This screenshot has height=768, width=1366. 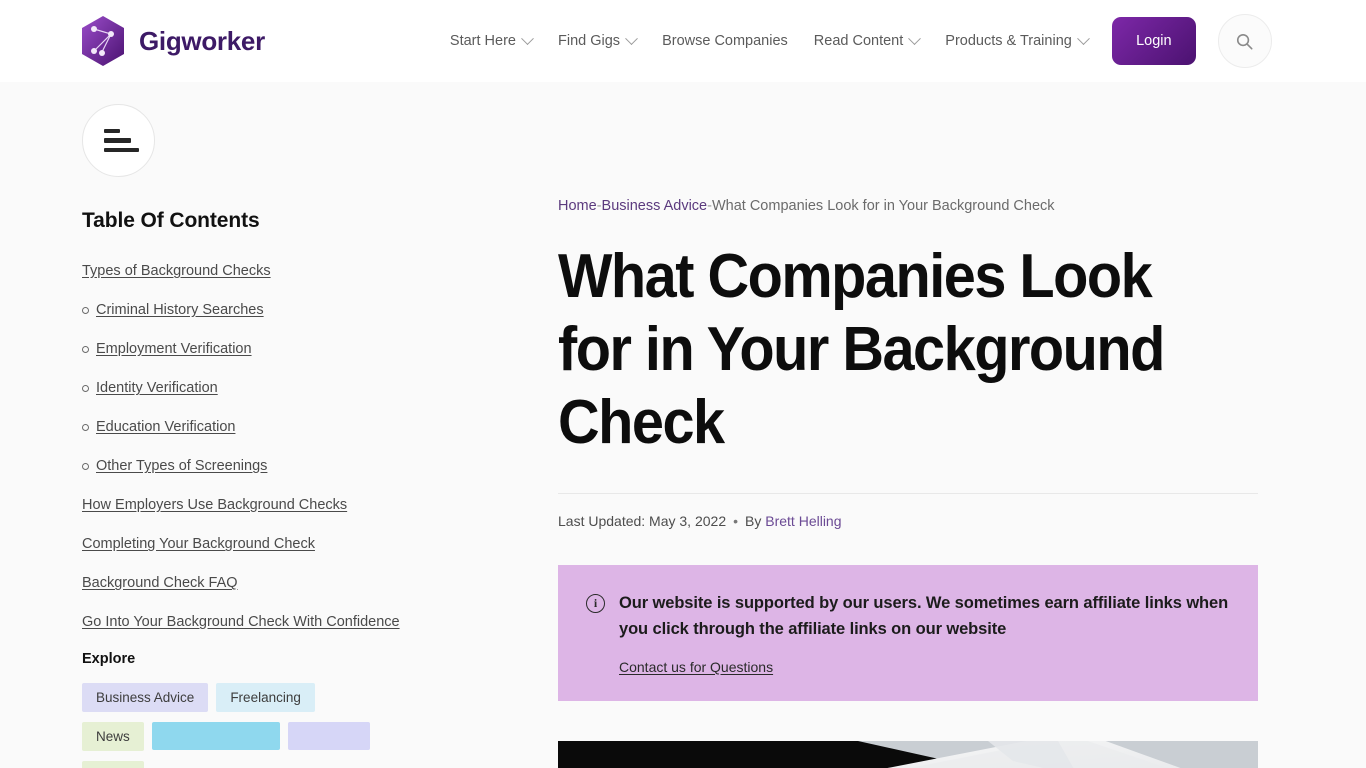 I want to click on nav-label: Start Here, so click(x=482, y=41).